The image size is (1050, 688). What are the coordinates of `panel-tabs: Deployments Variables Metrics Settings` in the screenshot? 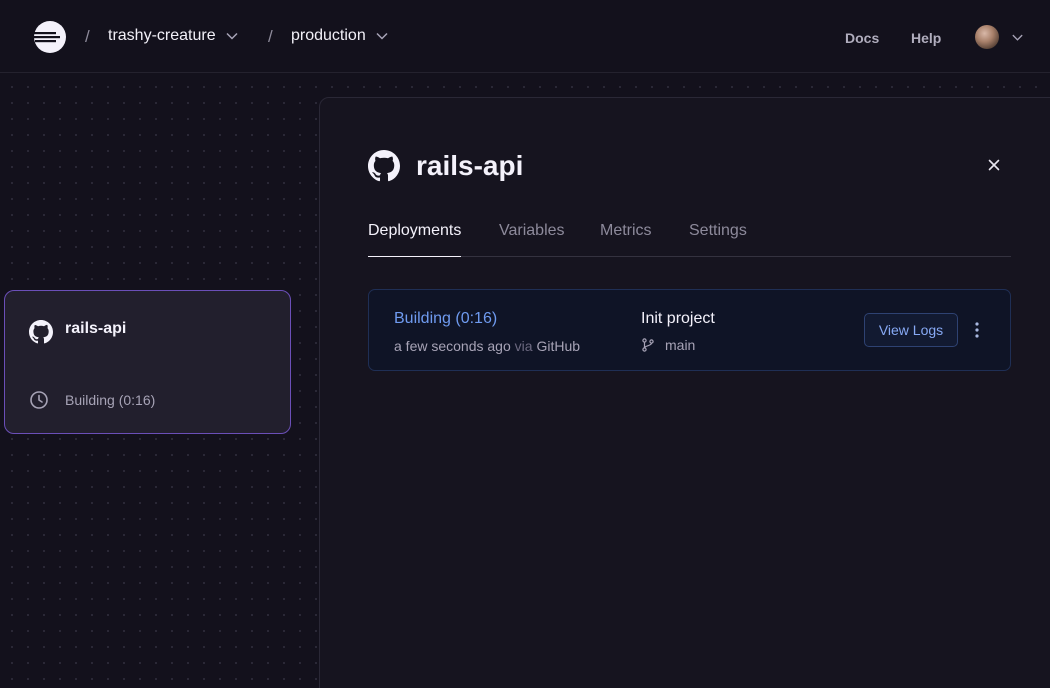 It's located at (689, 239).